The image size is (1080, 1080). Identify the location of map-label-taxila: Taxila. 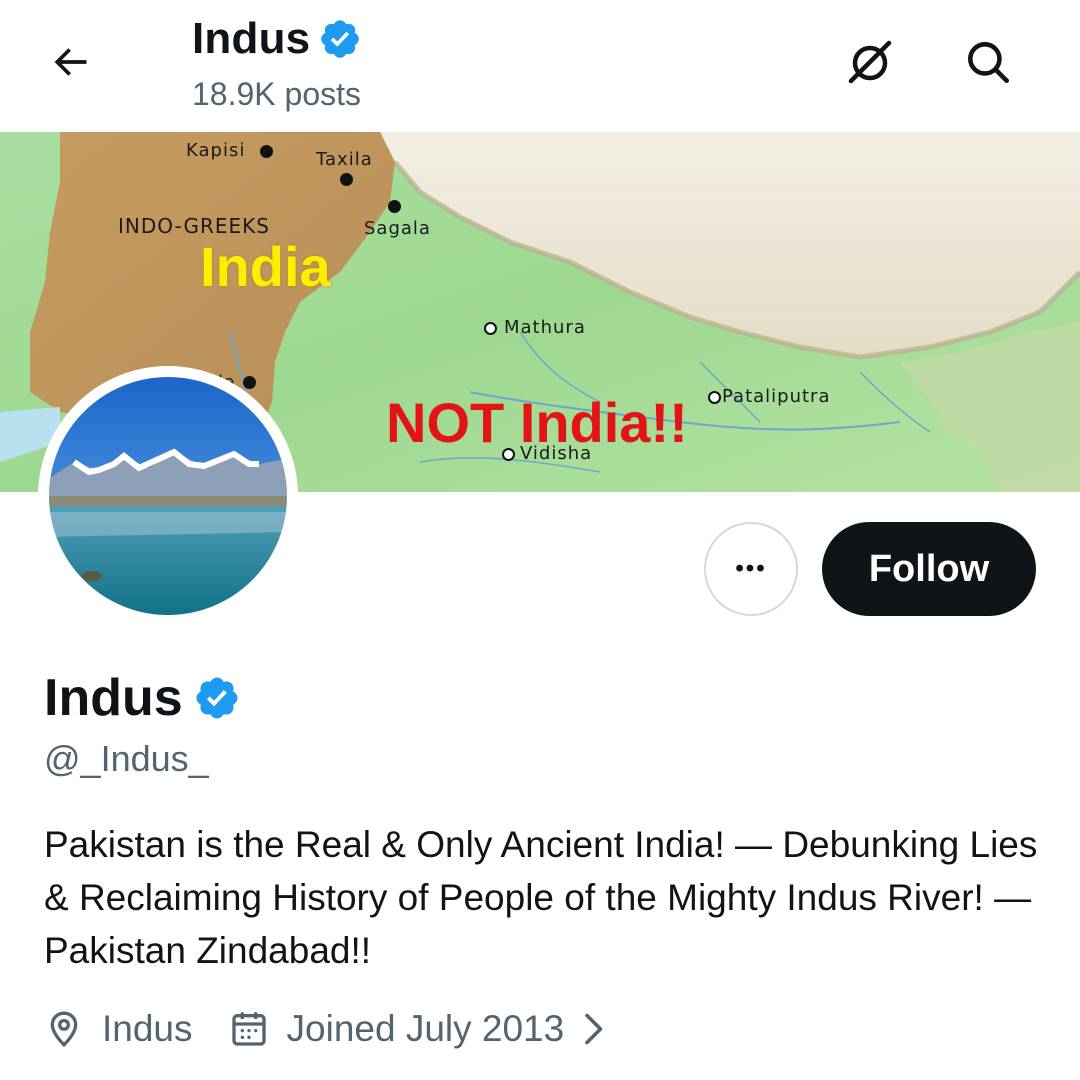
(344, 159).